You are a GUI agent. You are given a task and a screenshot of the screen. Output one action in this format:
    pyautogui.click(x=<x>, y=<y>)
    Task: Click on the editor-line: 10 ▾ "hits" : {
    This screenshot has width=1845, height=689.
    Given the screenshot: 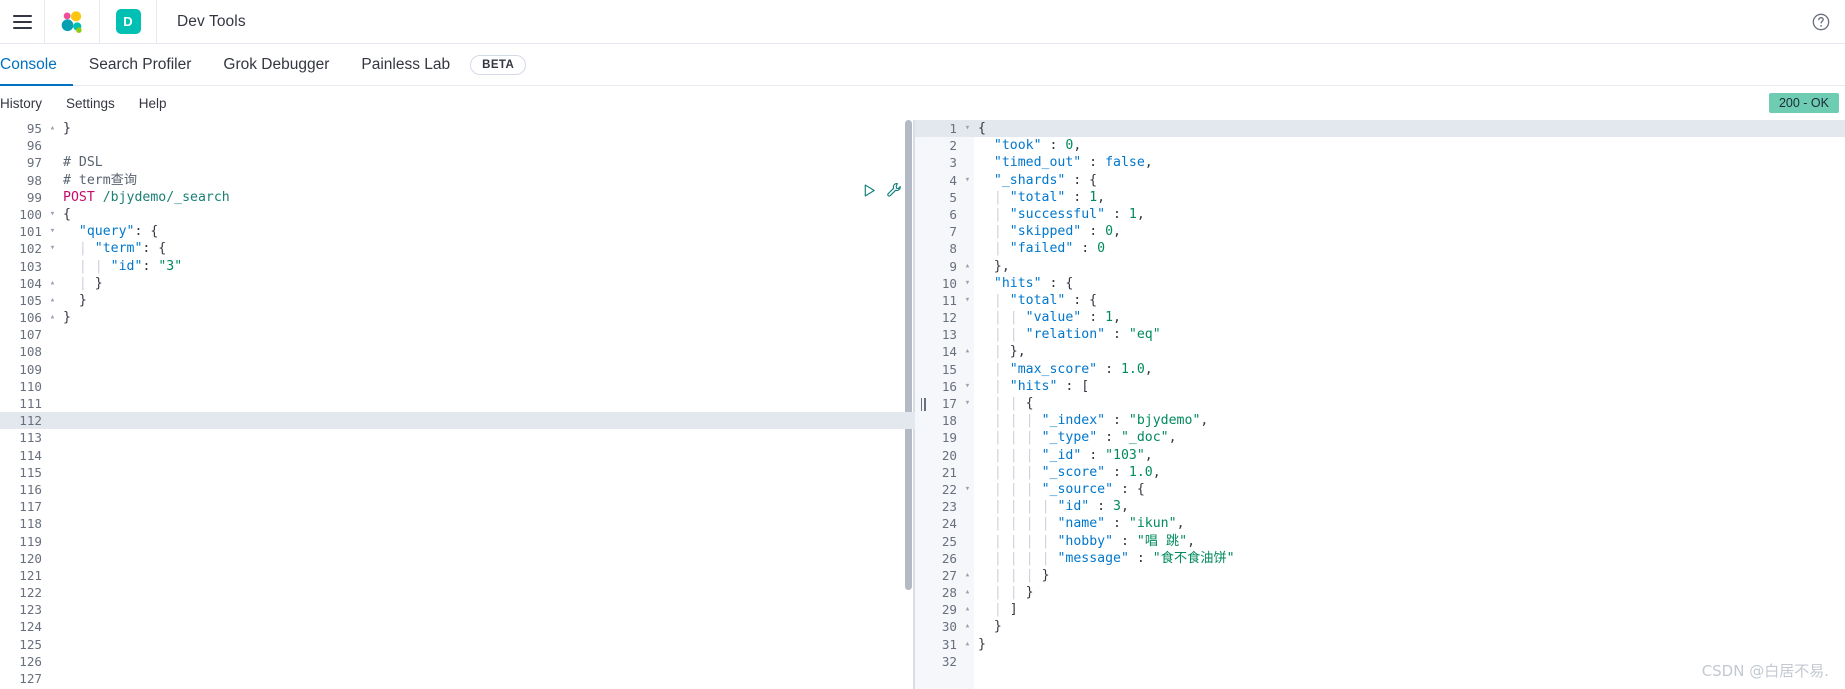 What is the action you would take?
    pyautogui.click(x=1380, y=283)
    